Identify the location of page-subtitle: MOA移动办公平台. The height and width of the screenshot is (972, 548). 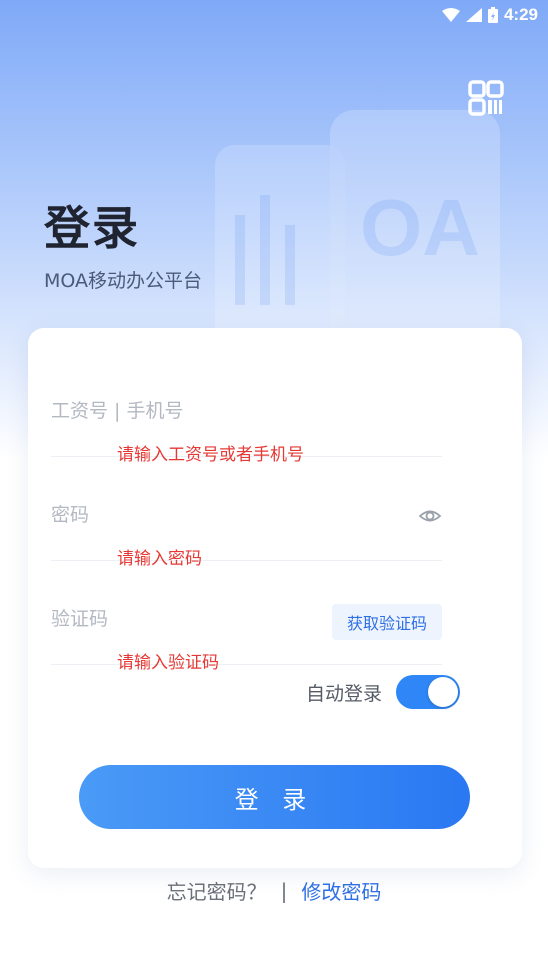
(123, 281).